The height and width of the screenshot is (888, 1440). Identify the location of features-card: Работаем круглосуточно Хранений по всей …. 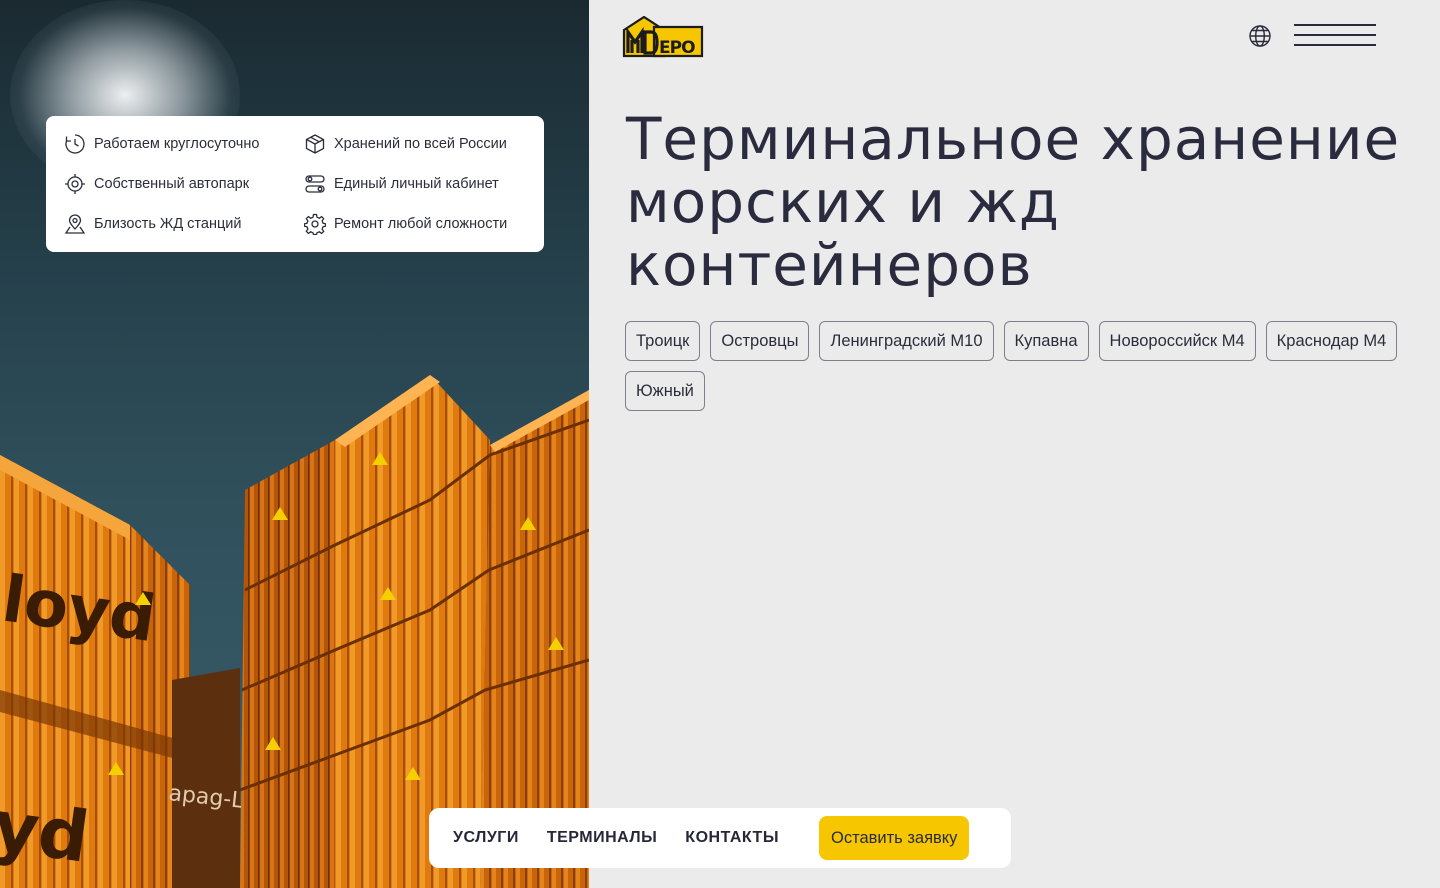
(295, 184).